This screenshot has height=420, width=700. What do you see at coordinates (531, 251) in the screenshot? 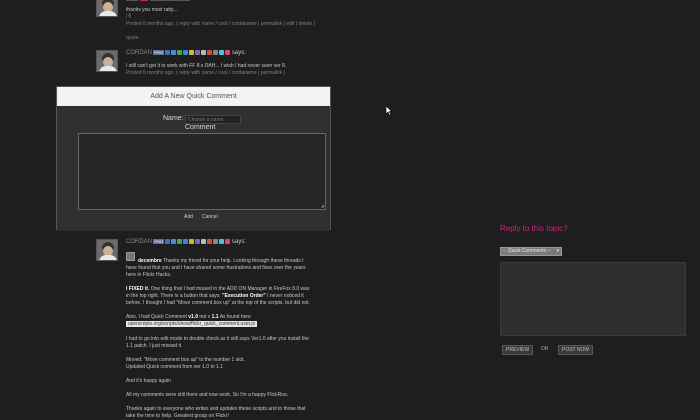
I see `quick-comments-select: -- Quick Comments -- ▾` at bounding box center [531, 251].